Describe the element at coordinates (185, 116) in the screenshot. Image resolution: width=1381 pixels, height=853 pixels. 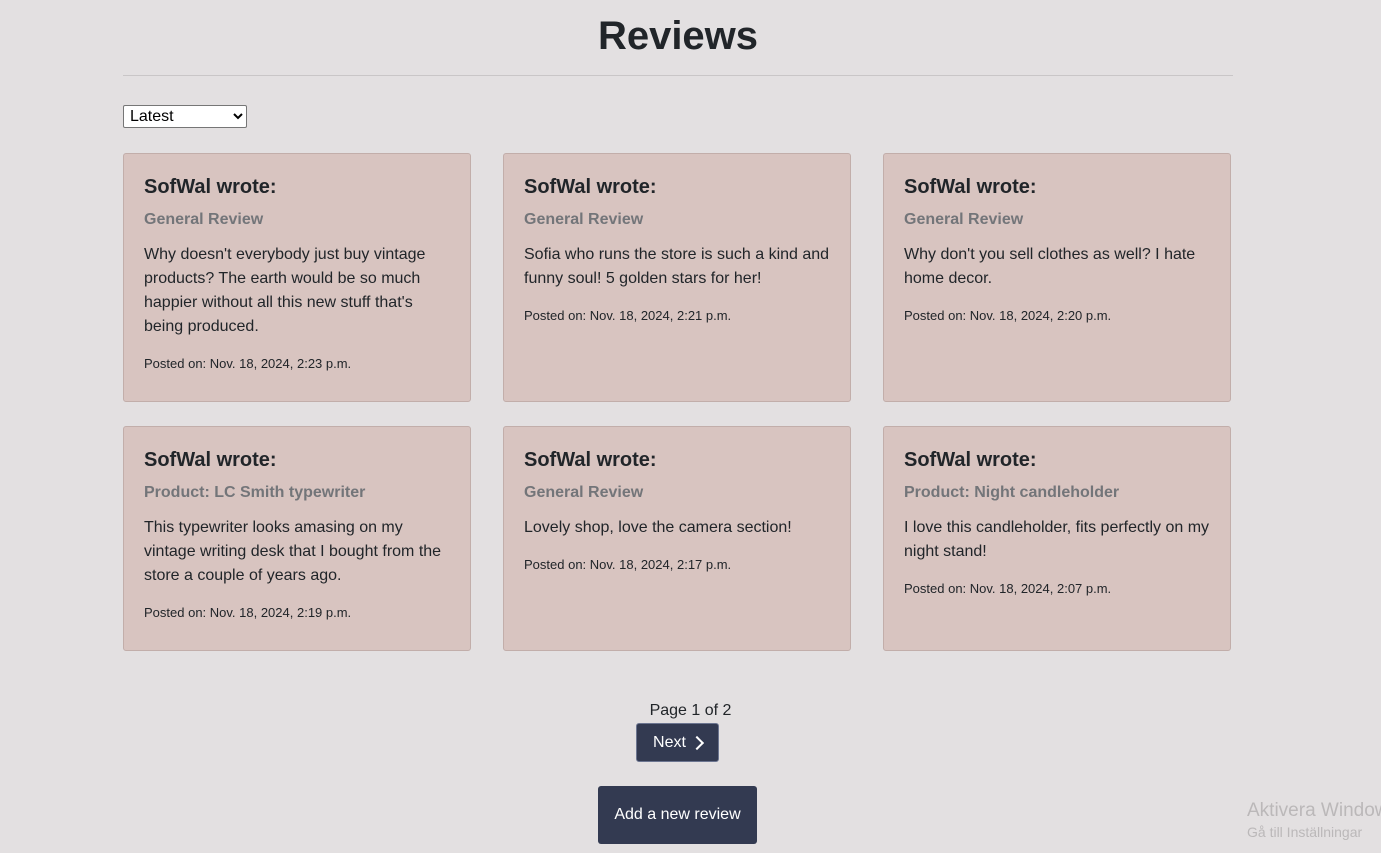
I see `sort-select: Latest` at that location.